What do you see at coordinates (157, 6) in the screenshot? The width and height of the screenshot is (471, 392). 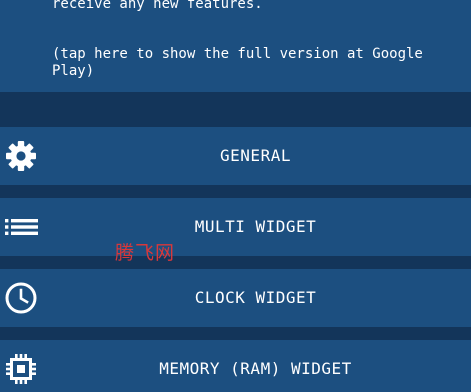 I see `notice-line-1: receive any new features.` at bounding box center [157, 6].